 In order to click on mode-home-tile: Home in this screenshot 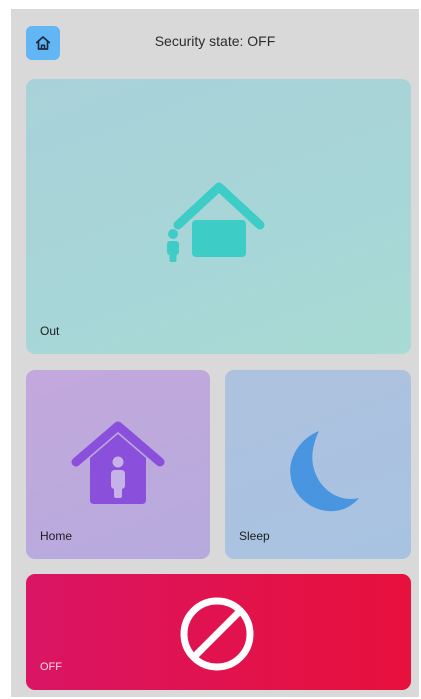, I will do `click(118, 464)`.